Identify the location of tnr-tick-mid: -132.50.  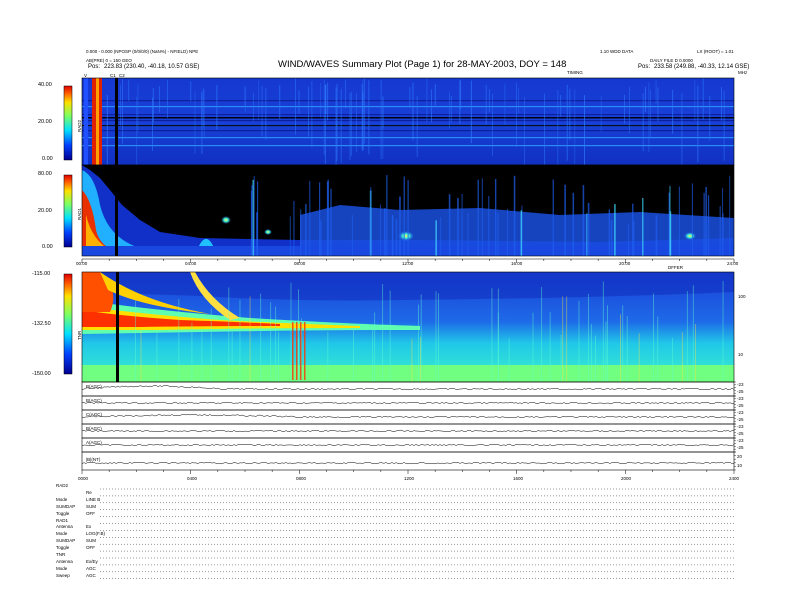
(41, 324).